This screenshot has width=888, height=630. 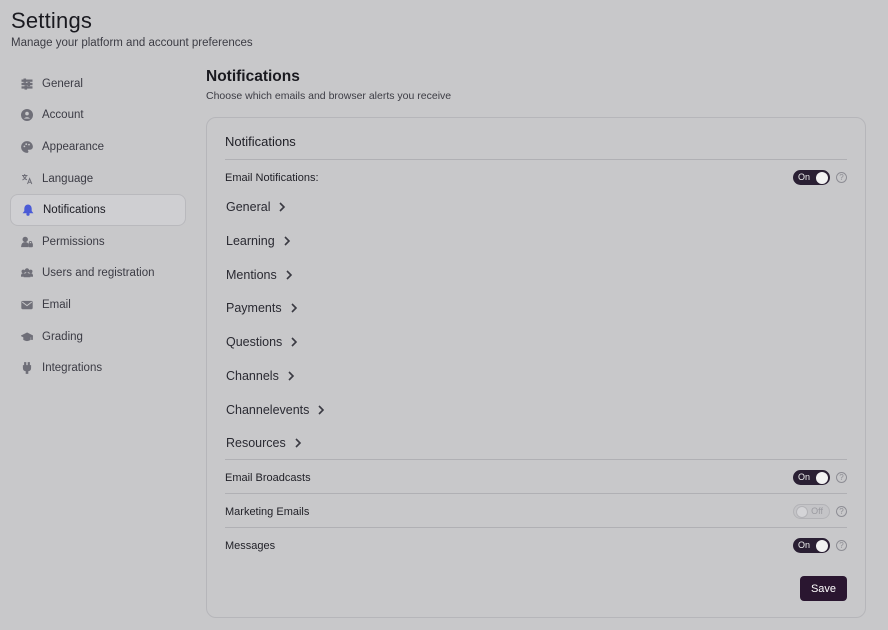 What do you see at coordinates (267, 511) in the screenshot?
I see `marketing-emails-label: Marketing Emails` at bounding box center [267, 511].